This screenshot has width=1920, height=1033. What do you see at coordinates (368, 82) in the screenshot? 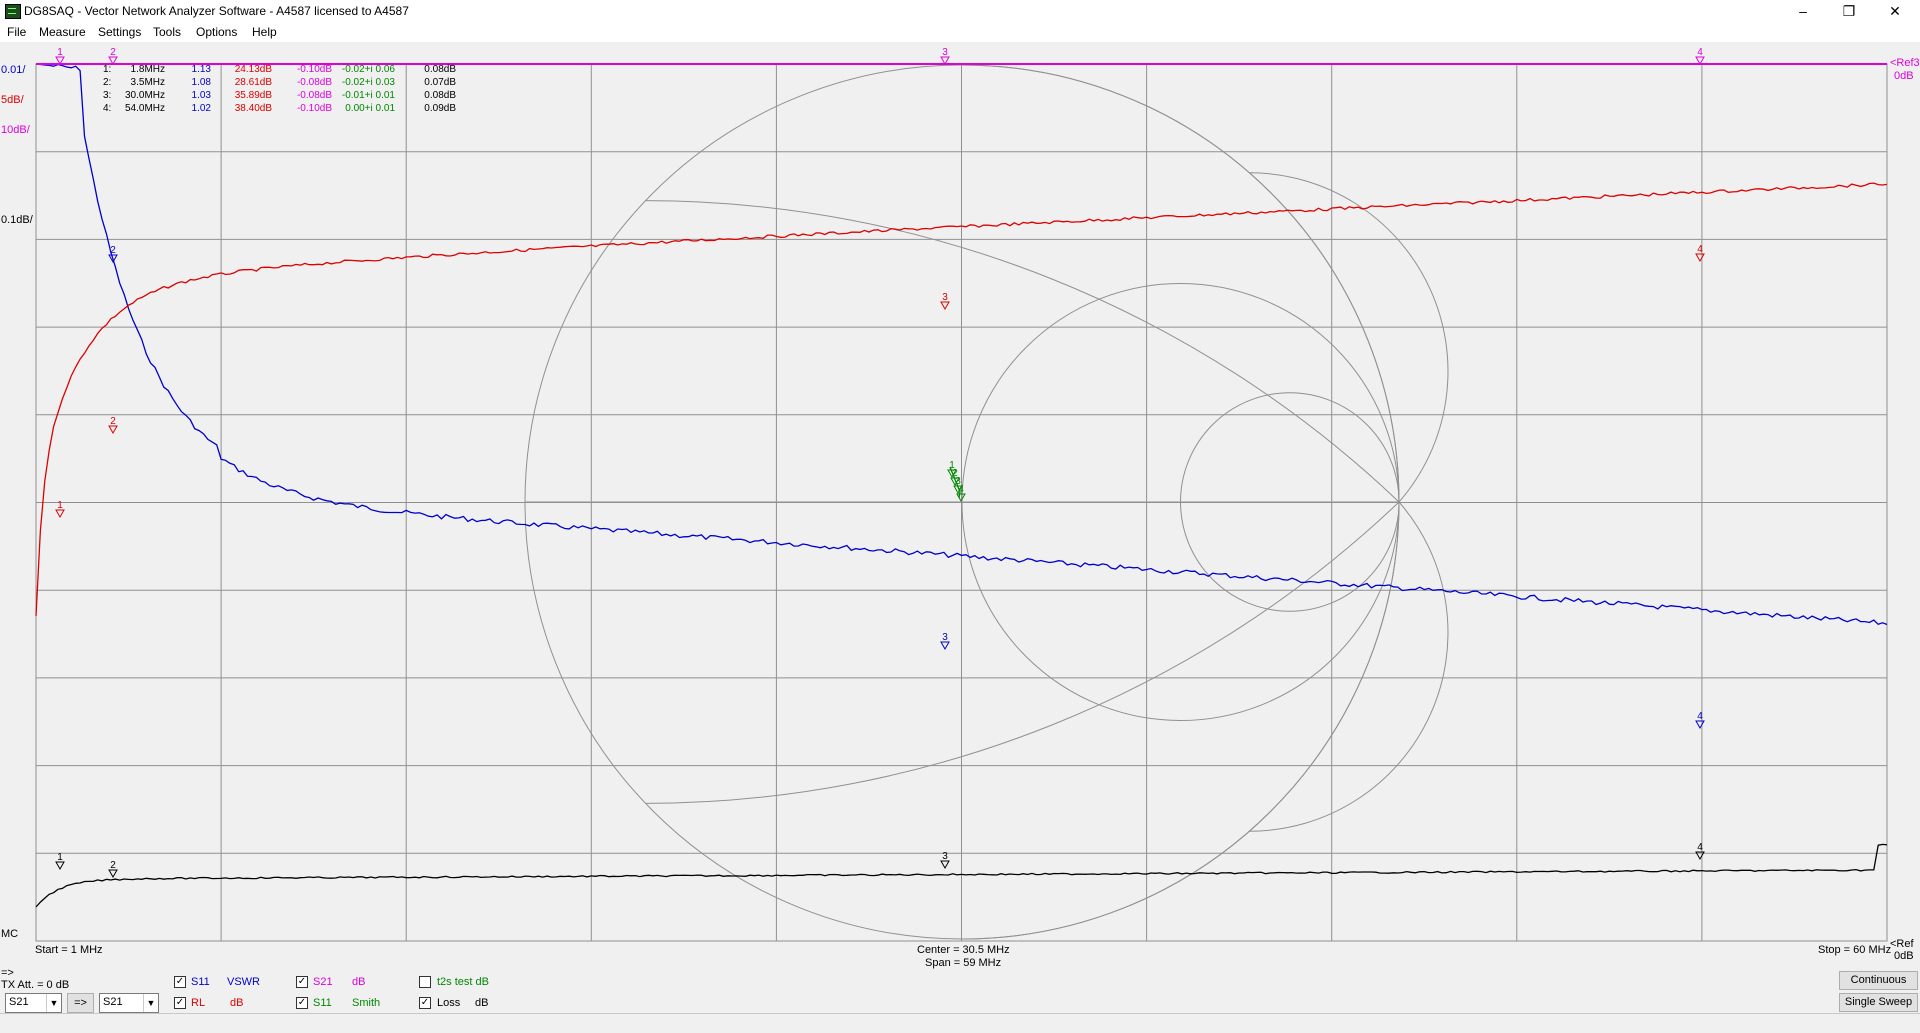
I see `marker-z-cell: -0.02+i 0.03` at bounding box center [368, 82].